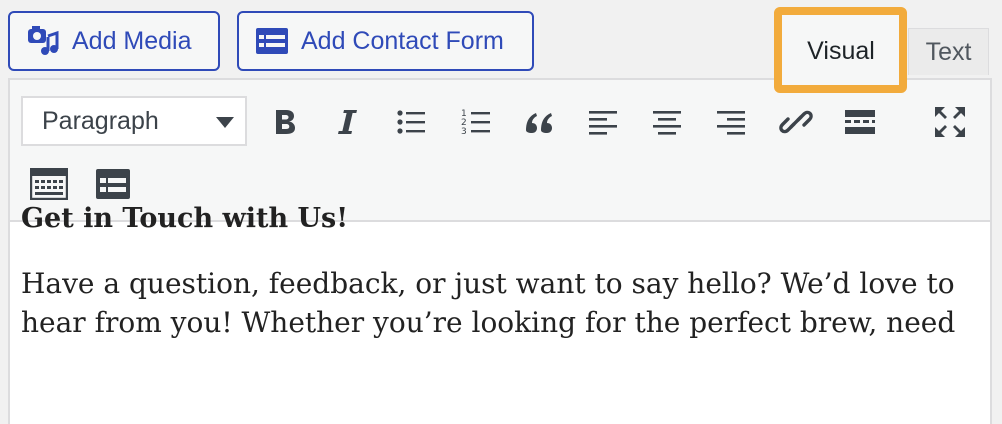 The height and width of the screenshot is (424, 1002). I want to click on blockquote-button, so click(540, 122).